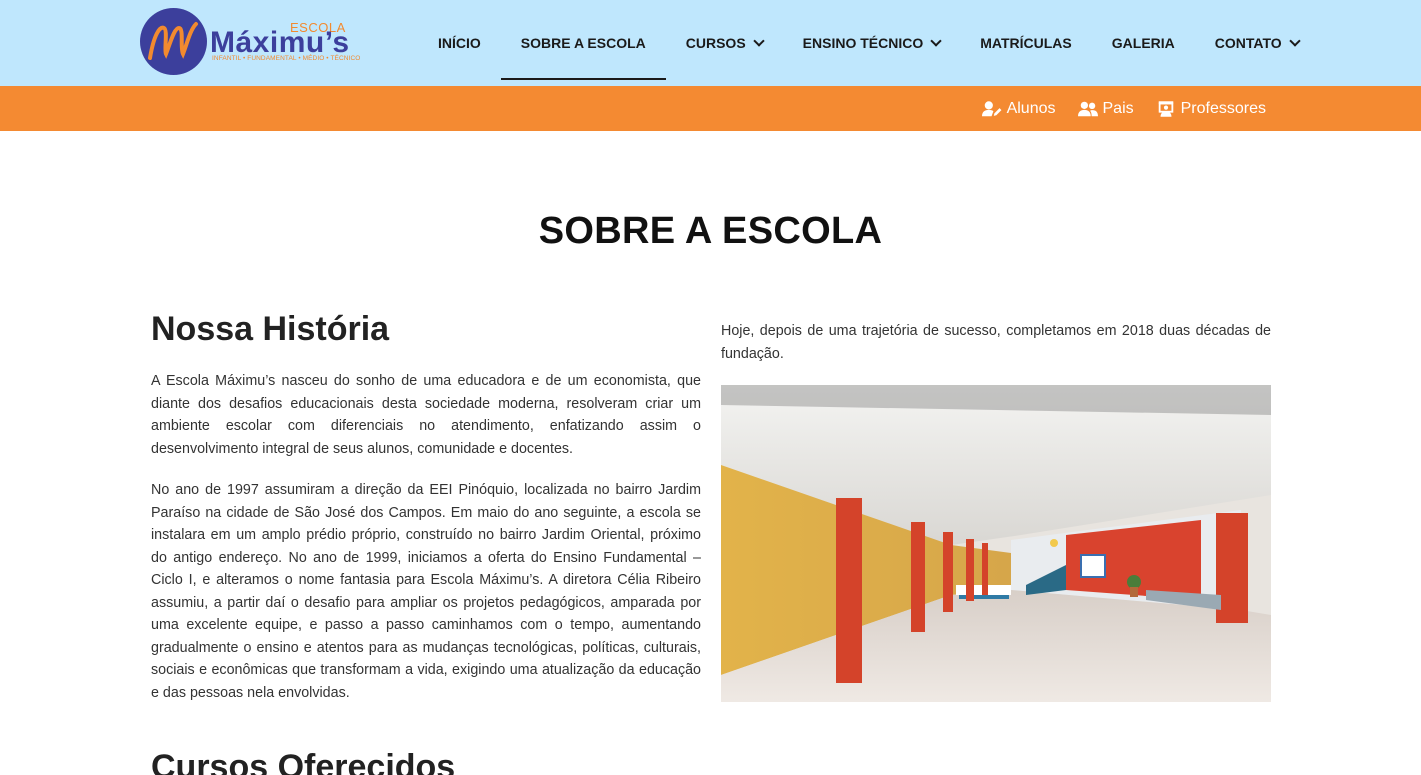 The image size is (1421, 775). What do you see at coordinates (286, 58) in the screenshot?
I see `logo-tagline: INFANTIL • FUNDAMENTAL • MÉDIO • TÉCNICO` at bounding box center [286, 58].